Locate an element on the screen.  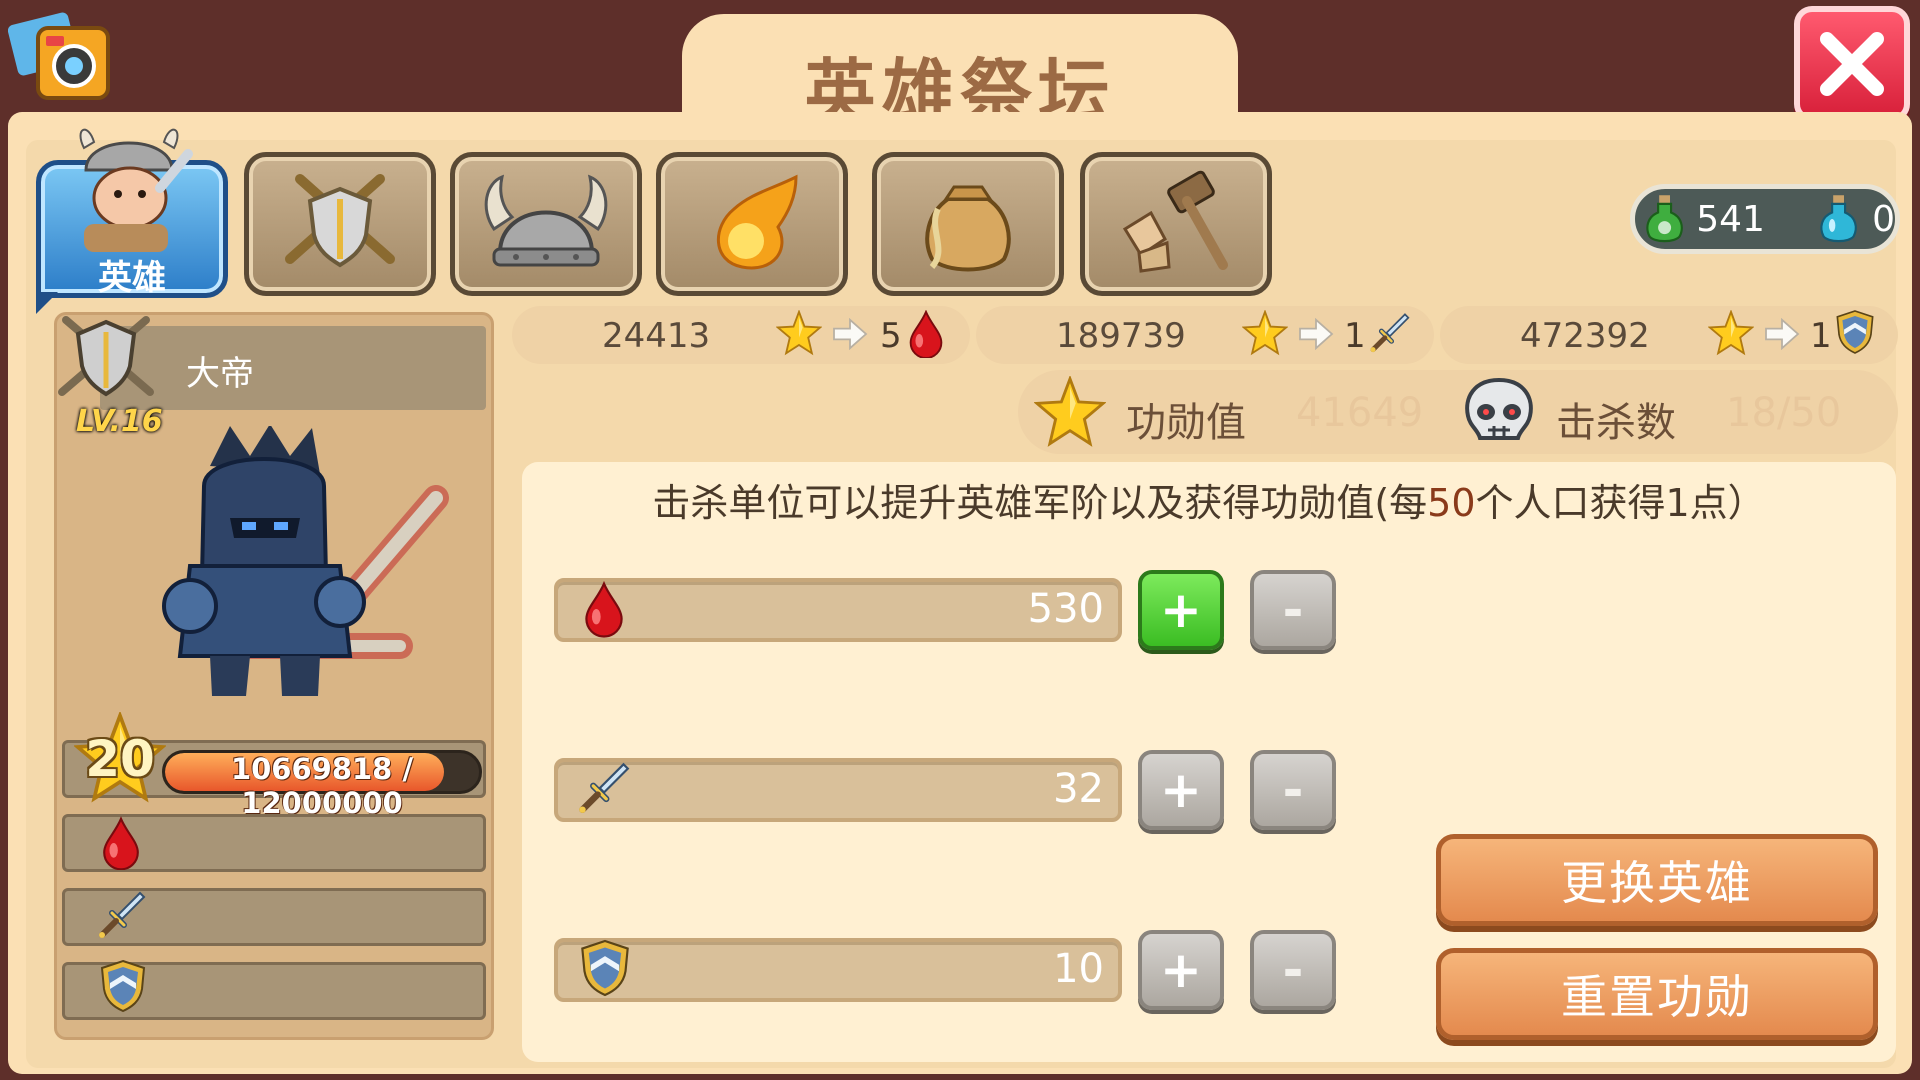
hero-portrait is located at coordinates (300, 570).